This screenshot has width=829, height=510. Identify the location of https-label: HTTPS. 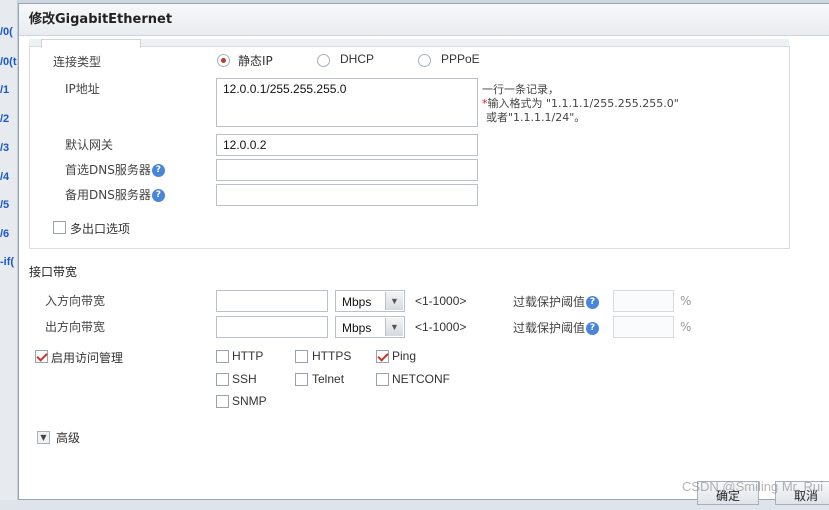
(331, 356).